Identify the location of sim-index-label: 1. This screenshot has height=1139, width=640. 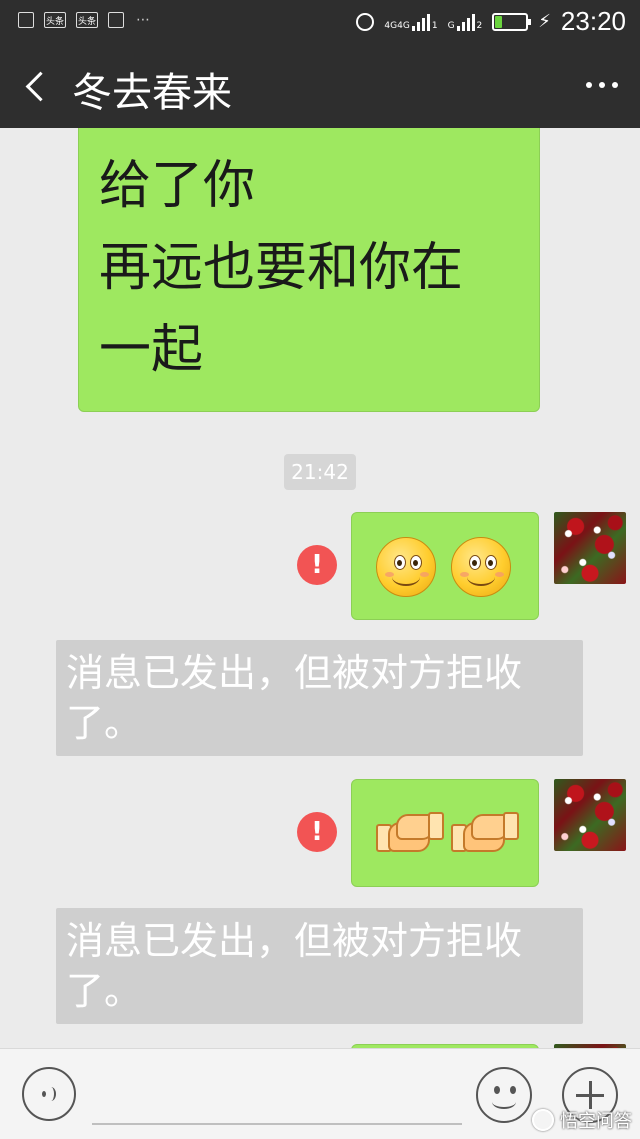
(434, 25).